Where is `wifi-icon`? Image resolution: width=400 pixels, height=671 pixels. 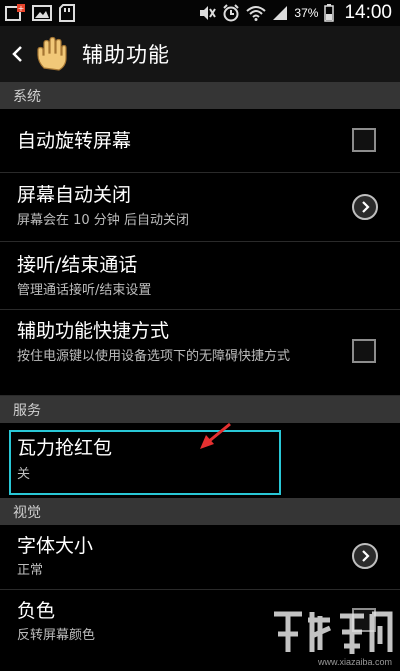 wifi-icon is located at coordinates (256, 13).